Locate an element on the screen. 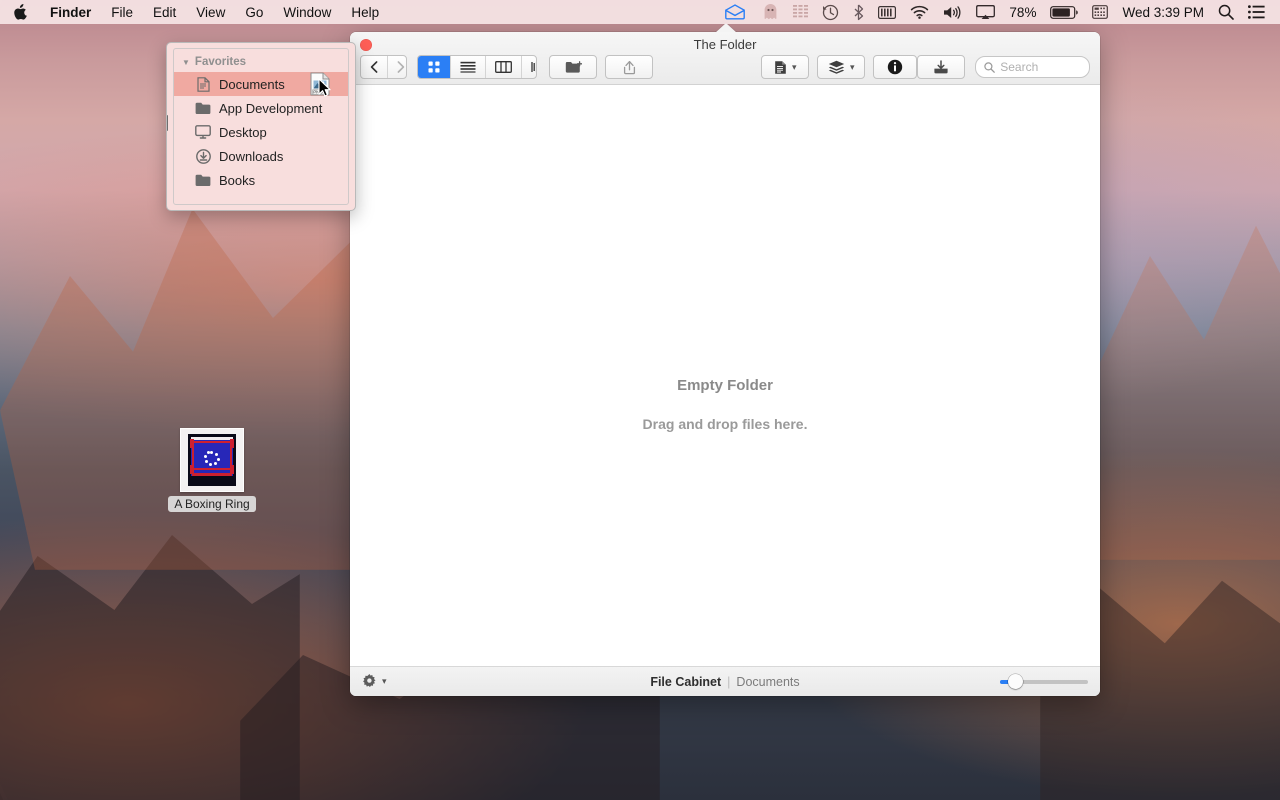  menu-file: File is located at coordinates (122, 12).